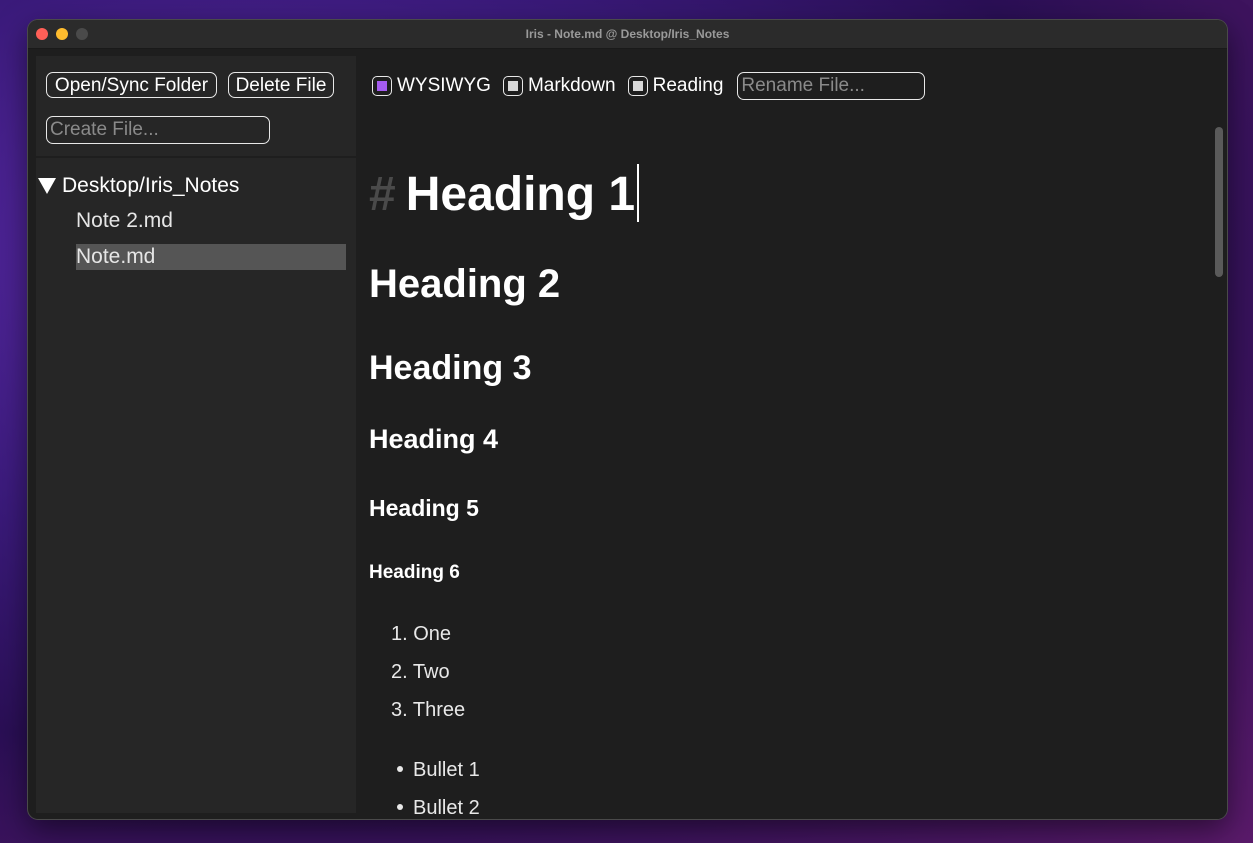 This screenshot has height=843, width=1253. I want to click on list-item-text: One, so click(432, 634).